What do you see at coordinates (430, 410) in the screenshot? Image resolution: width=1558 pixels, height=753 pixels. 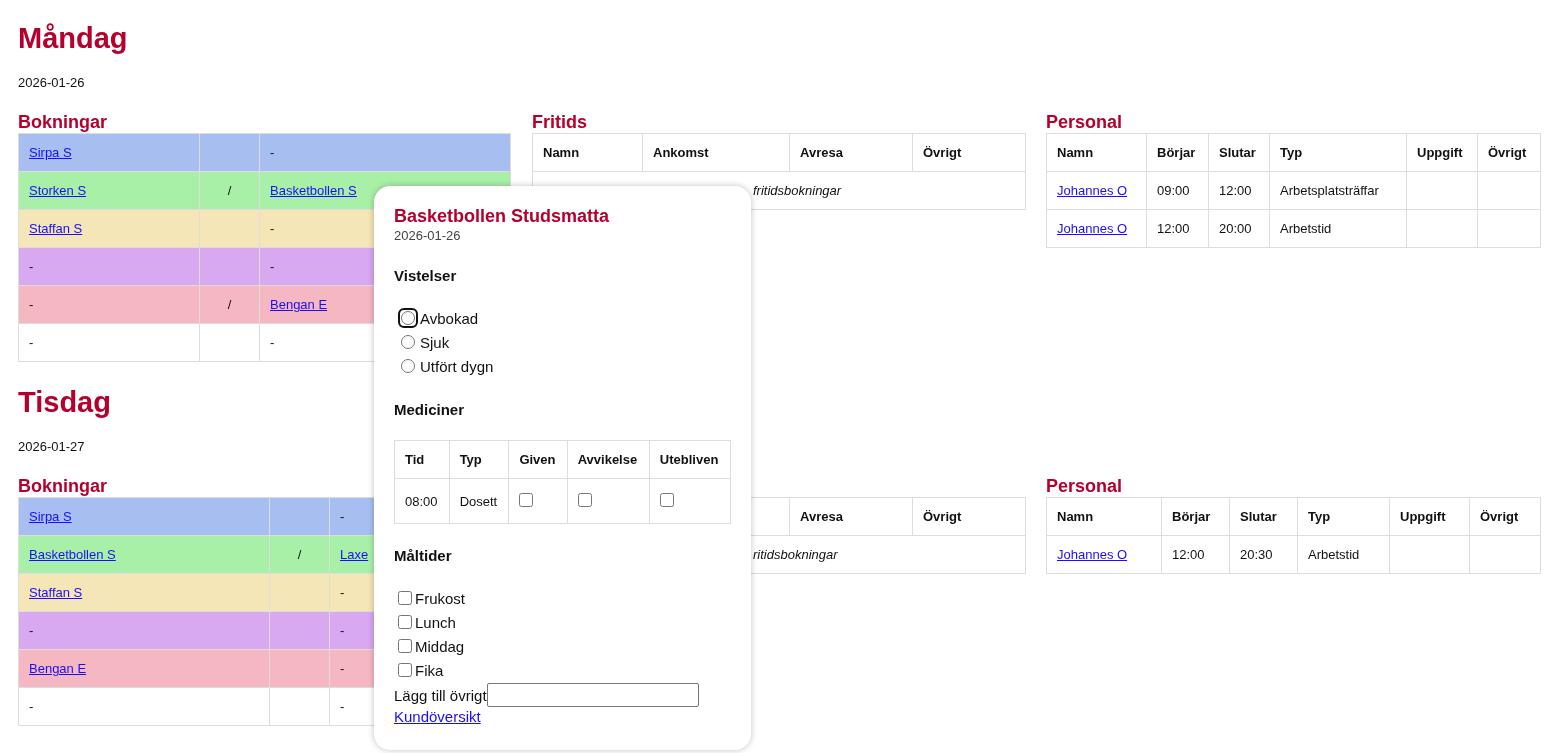 I see `section-heading: Mediciner` at bounding box center [430, 410].